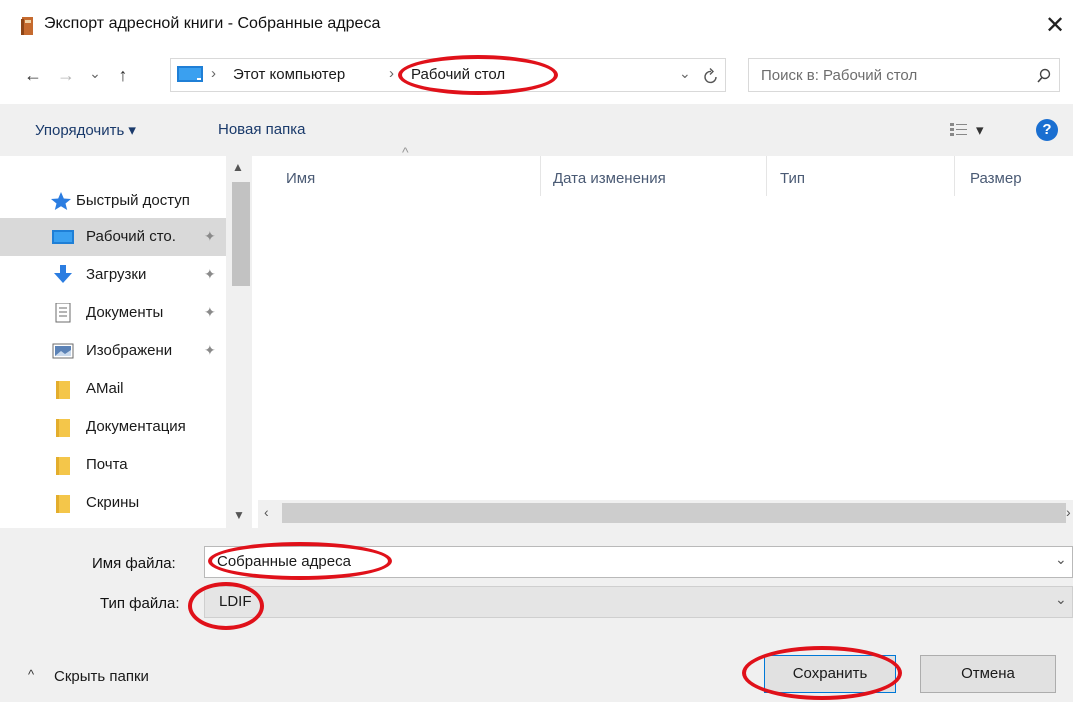 This screenshot has height=702, width=1073. I want to click on breadcrumb-desktop: Рабочий стол, so click(458, 74).